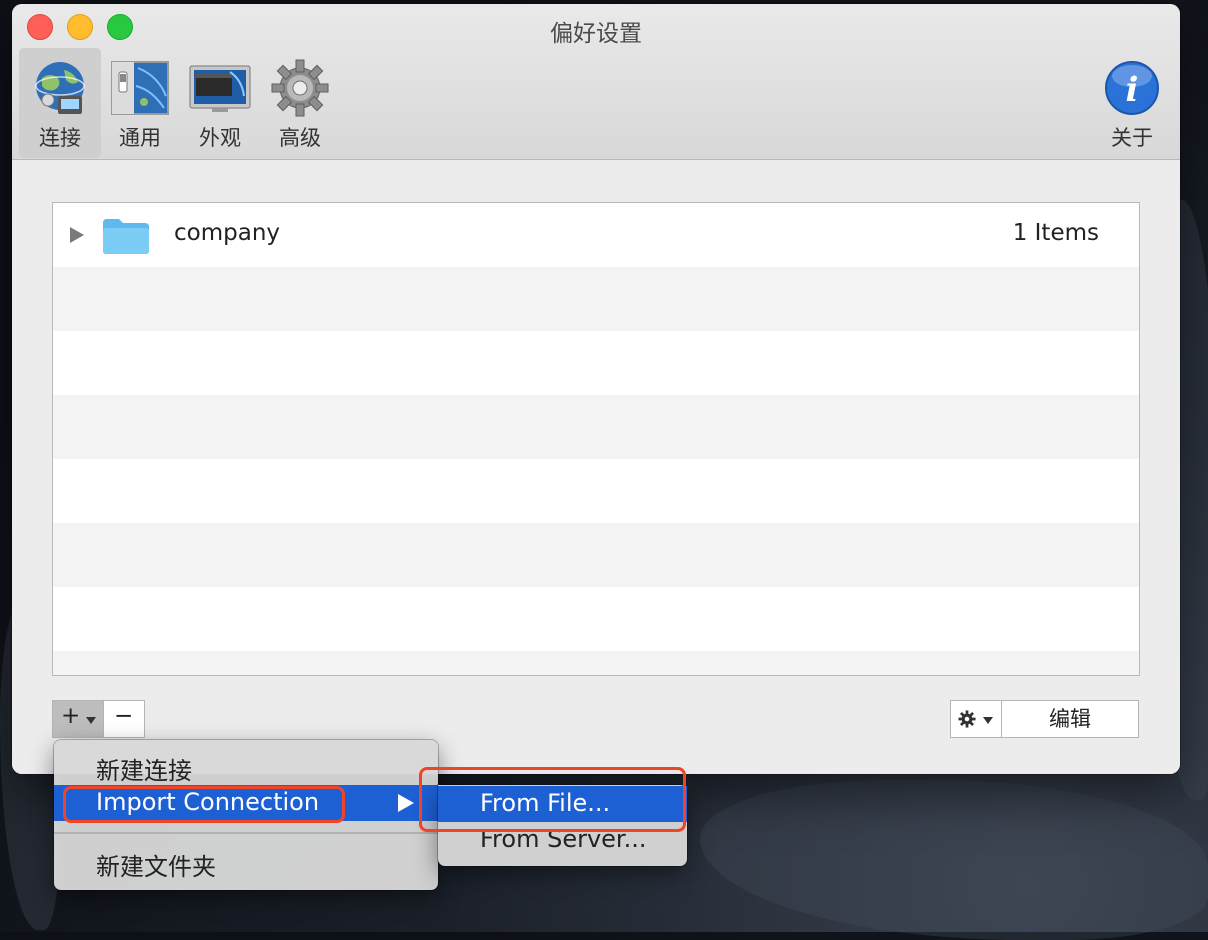 The image size is (1208, 940). I want to click on item-count: 1 Items, so click(1055, 233).